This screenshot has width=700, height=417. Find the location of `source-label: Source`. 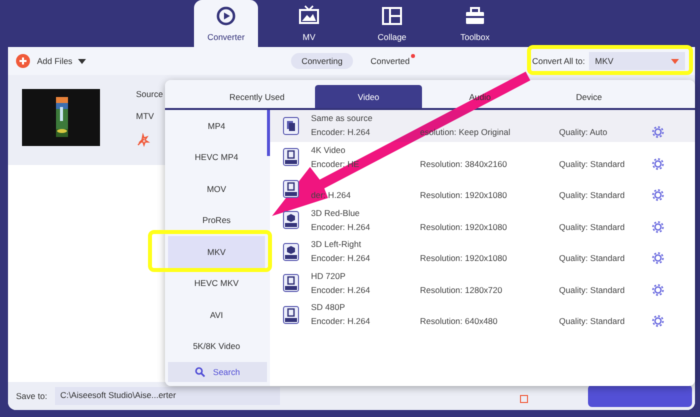

source-label: Source is located at coordinates (149, 94).